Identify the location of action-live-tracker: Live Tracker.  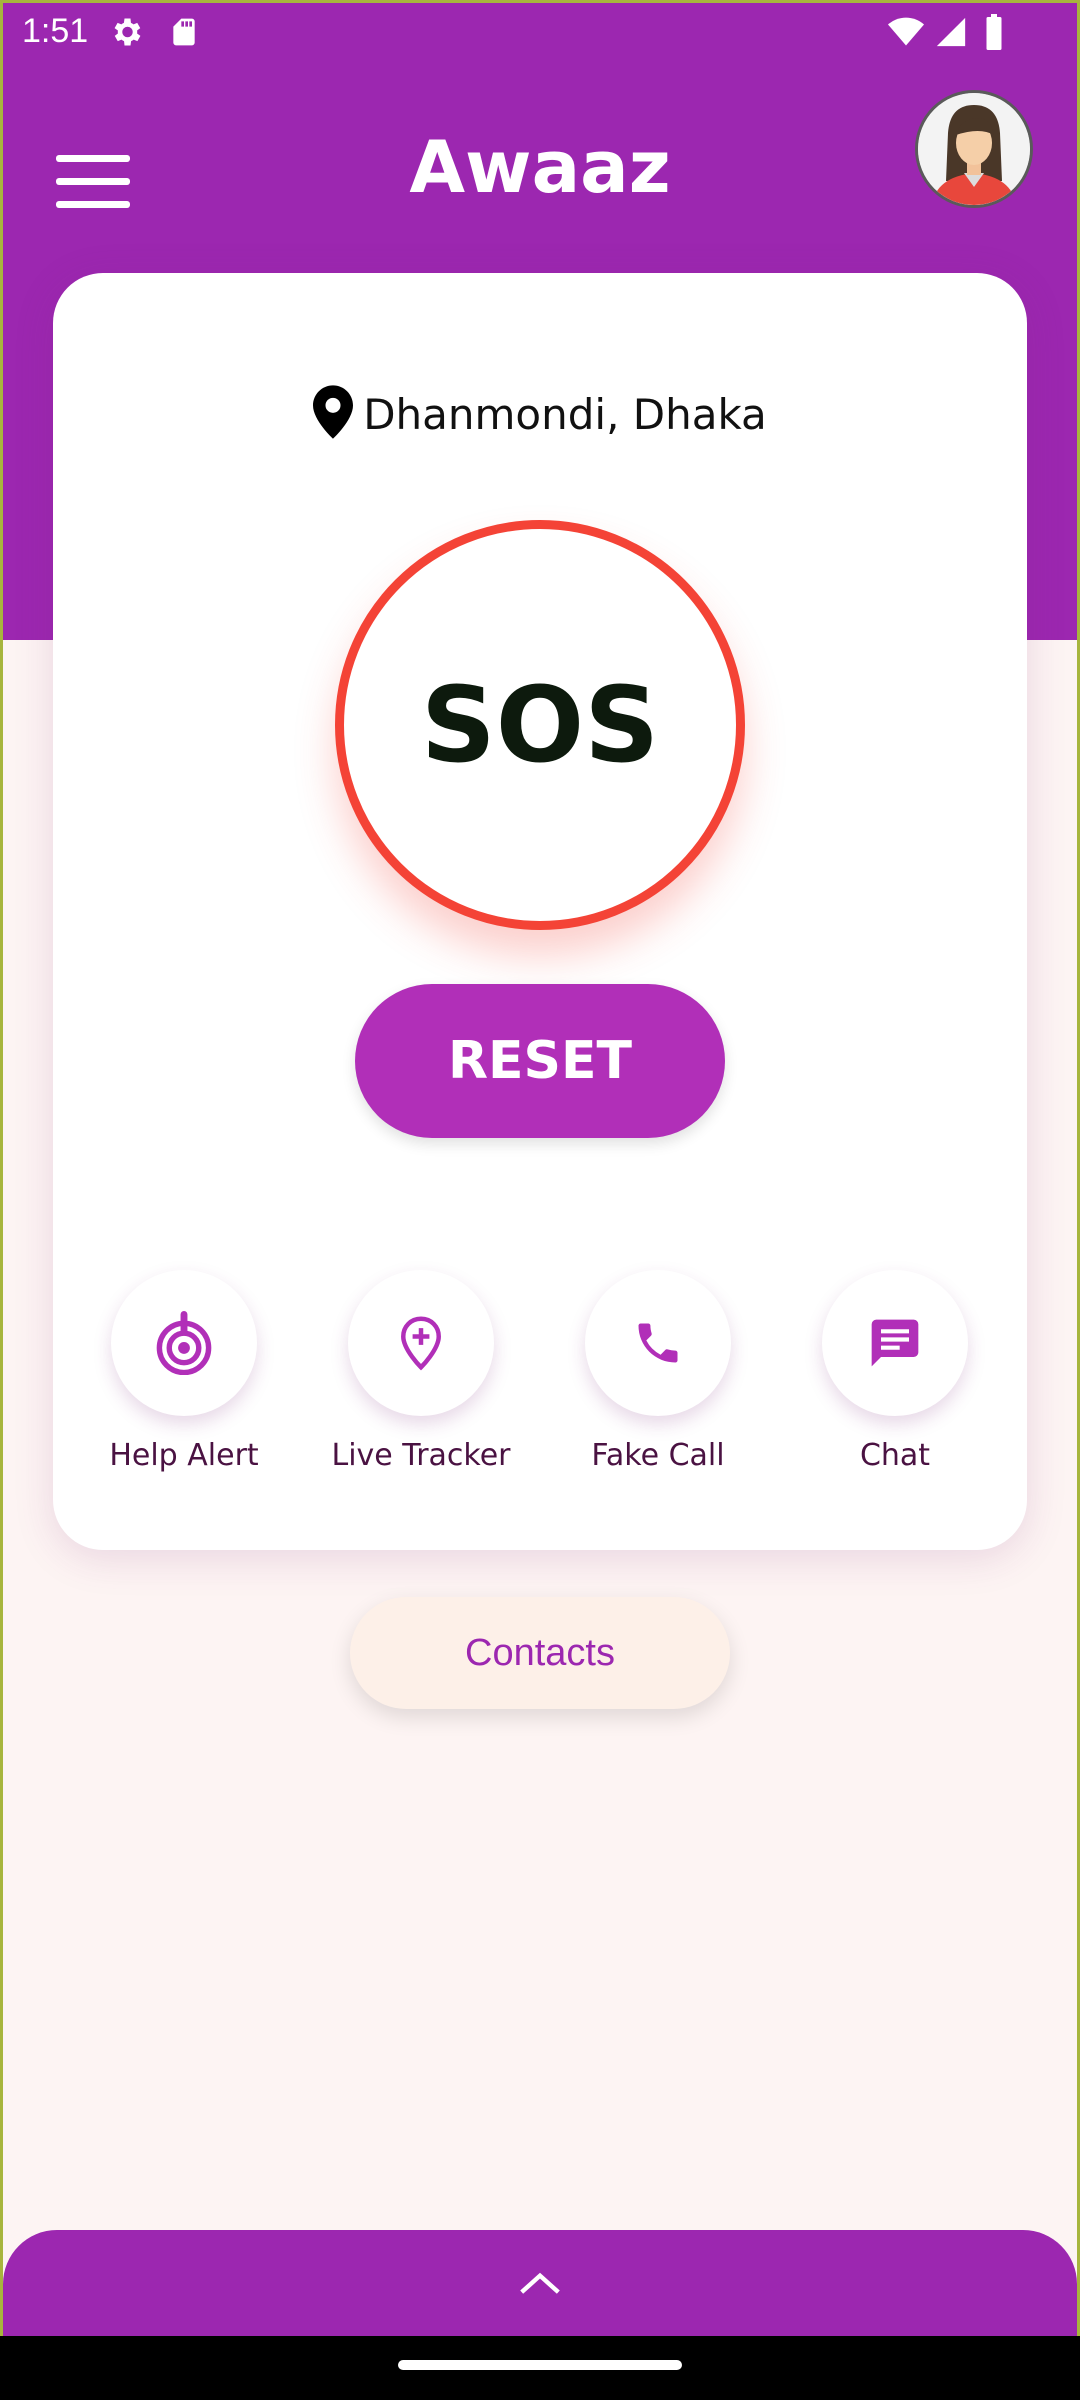
(421, 1371).